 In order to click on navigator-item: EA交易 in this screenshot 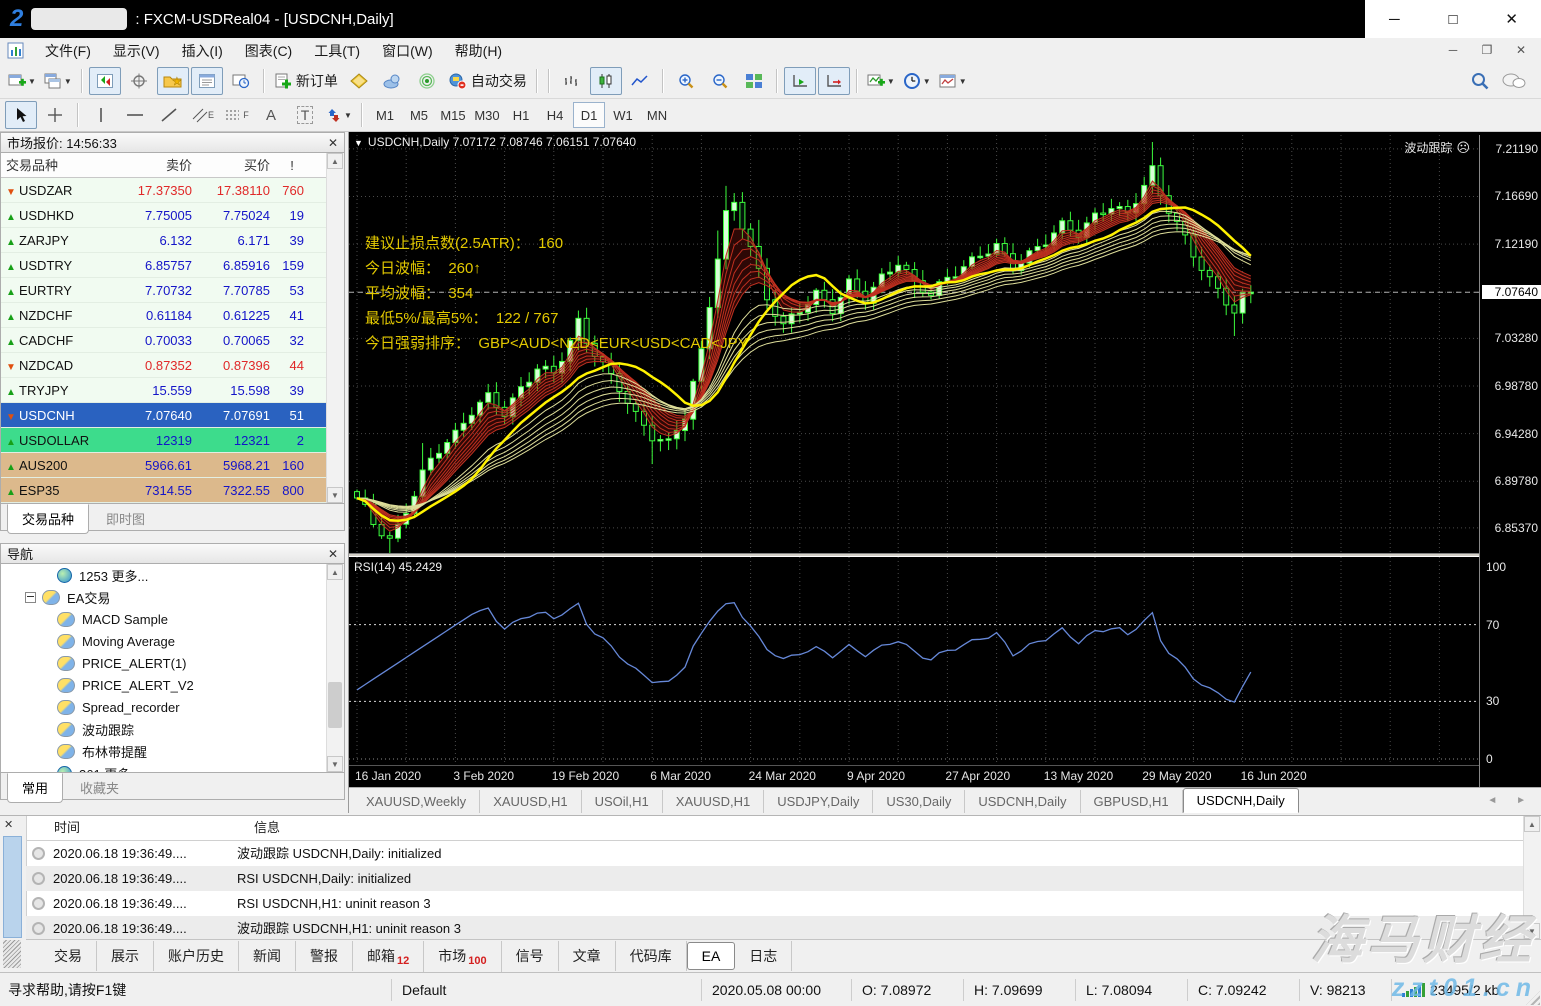, I will do `click(172, 597)`.